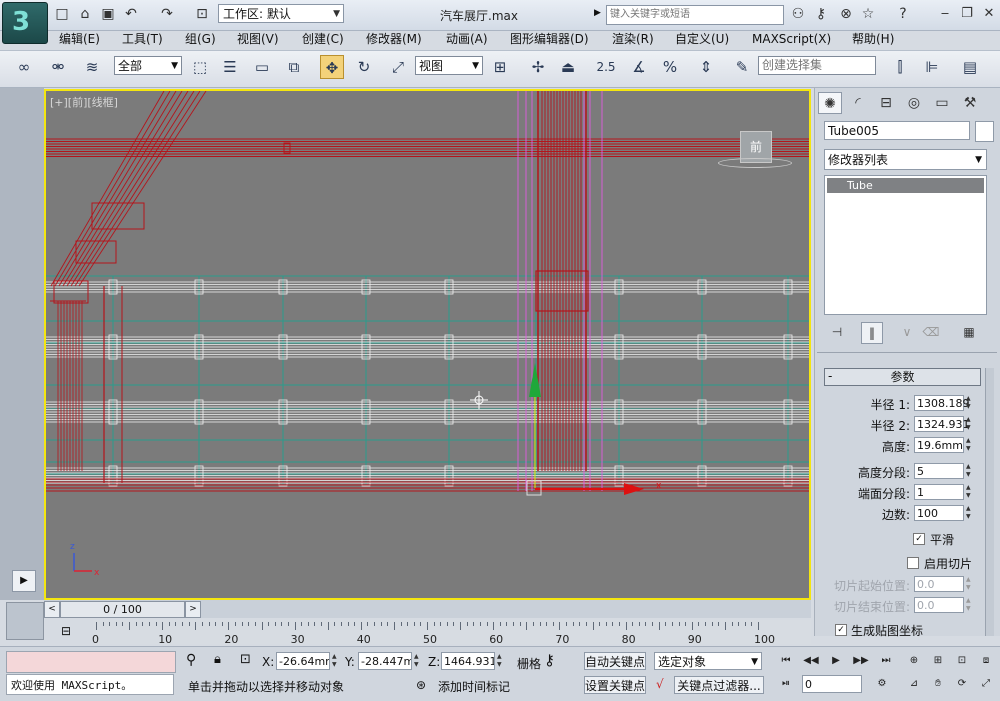 The height and width of the screenshot is (701, 1000). I want to click on help-icon: ?, so click(903, 14).